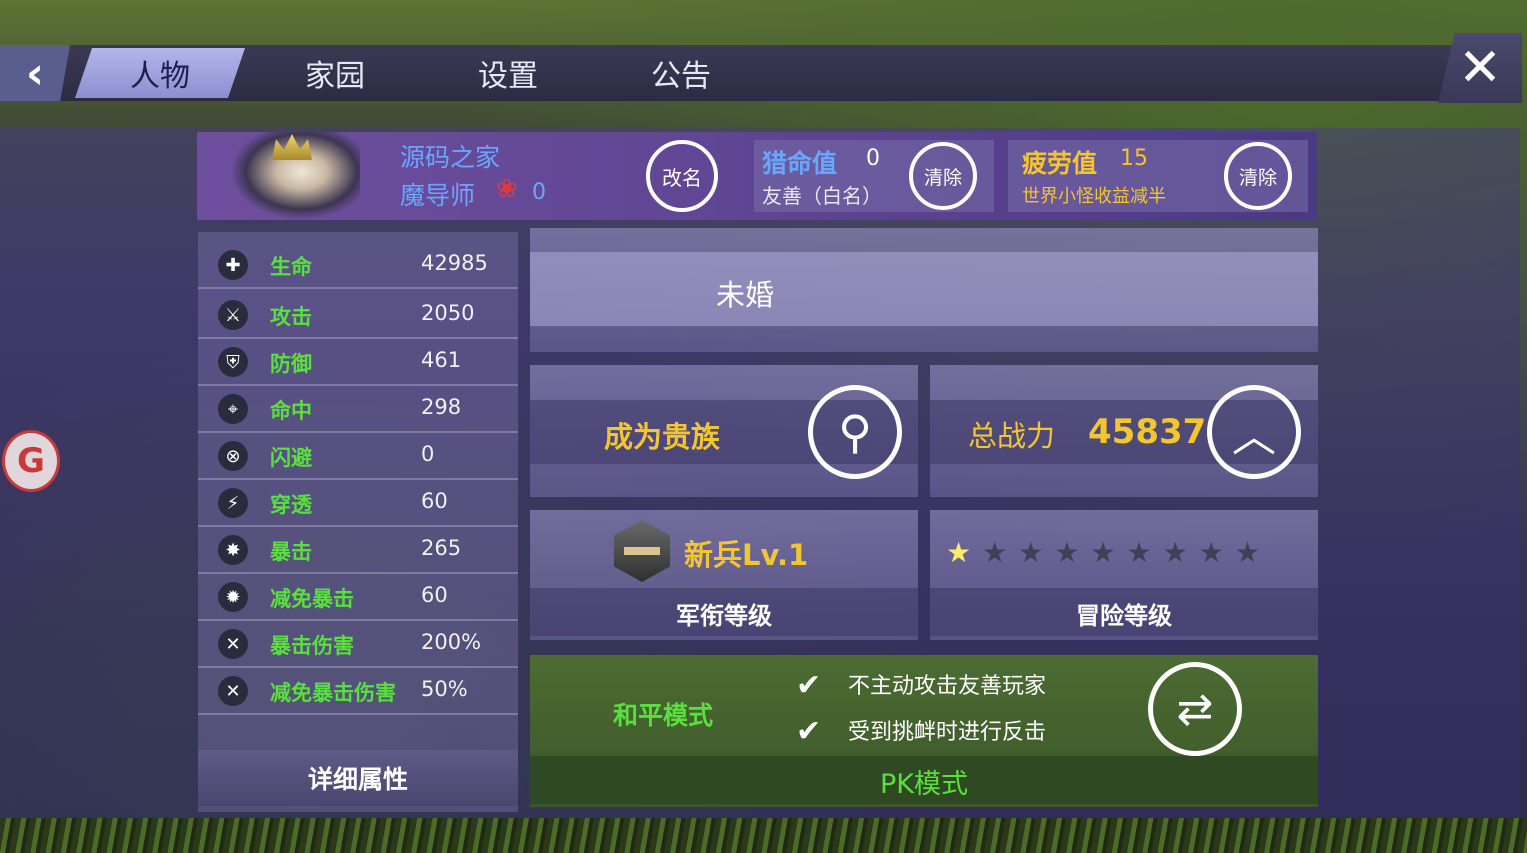 The width and height of the screenshot is (1527, 853). What do you see at coordinates (1254, 436) in the screenshot?
I see `chevron-up-icon: ︿` at bounding box center [1254, 436].